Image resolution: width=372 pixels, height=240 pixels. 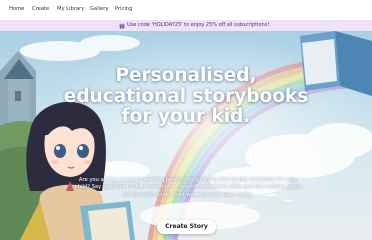 What do you see at coordinates (70, 9) in the screenshot?
I see `nav-my-library-link: My Library` at bounding box center [70, 9].